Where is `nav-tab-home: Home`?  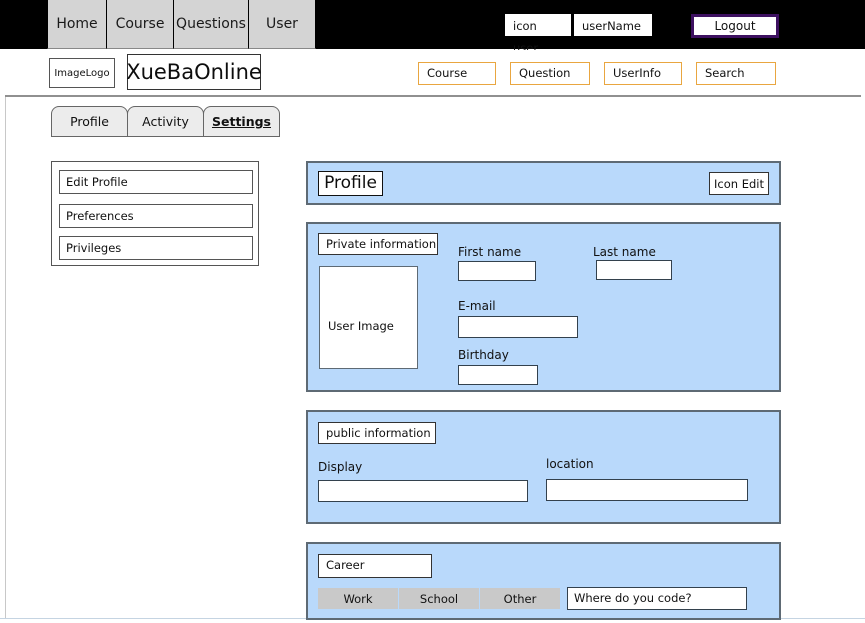 nav-tab-home: Home is located at coordinates (77, 24).